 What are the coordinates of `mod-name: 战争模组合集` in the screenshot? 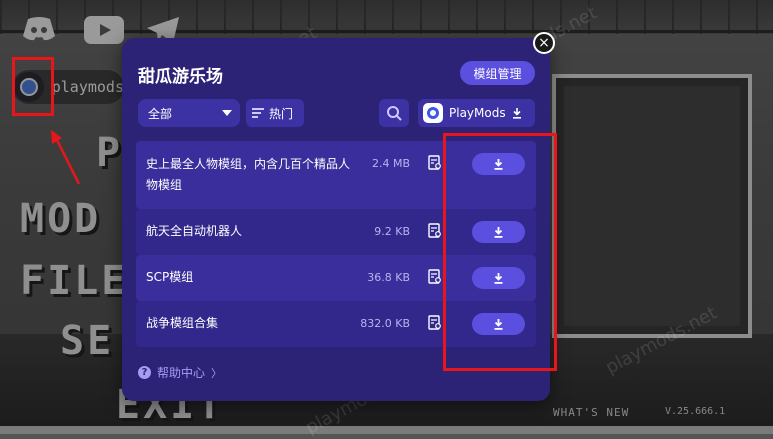 It's located at (182, 323).